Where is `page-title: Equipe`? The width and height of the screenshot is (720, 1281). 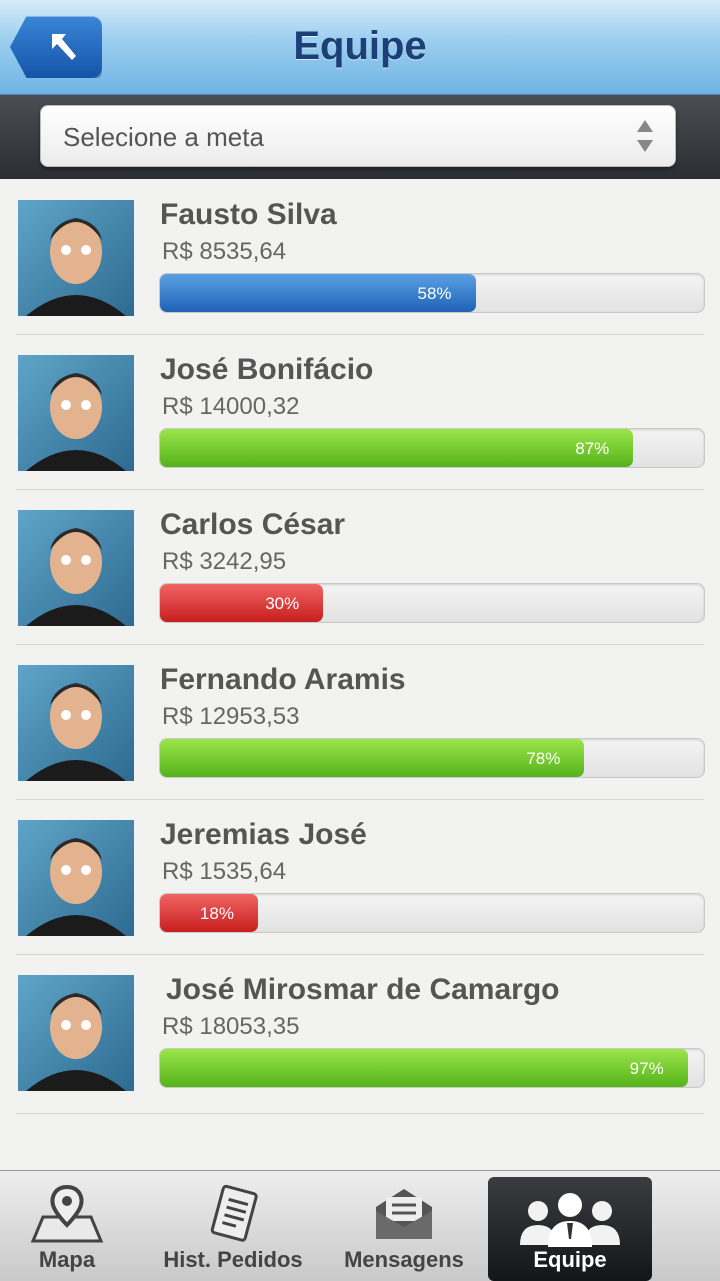
page-title: Equipe is located at coordinates (360, 46).